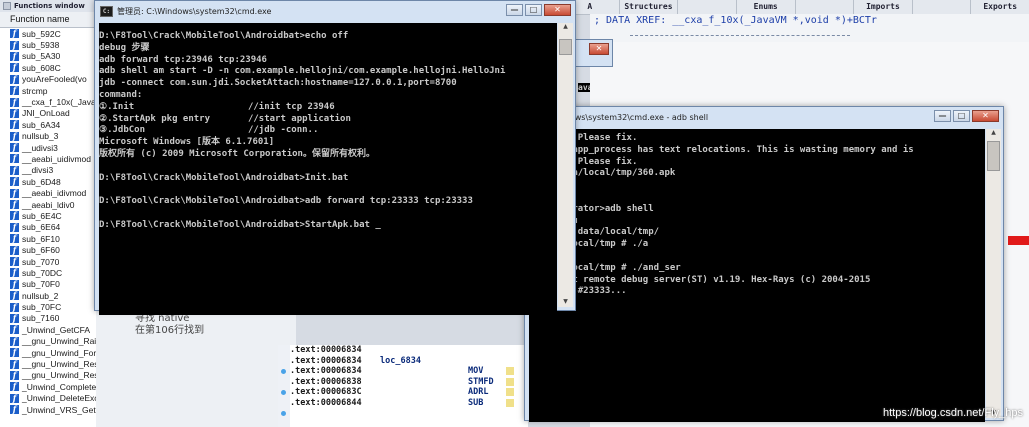 The width and height of the screenshot is (1029, 427). Describe the element at coordinates (48, 158) in the screenshot. I see `function-list-item: f __aeabi_uidivmod` at that location.